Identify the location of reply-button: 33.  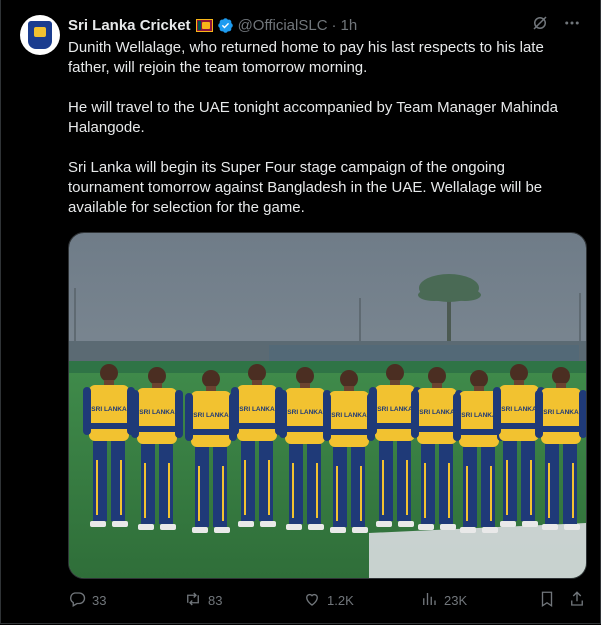
(87, 600).